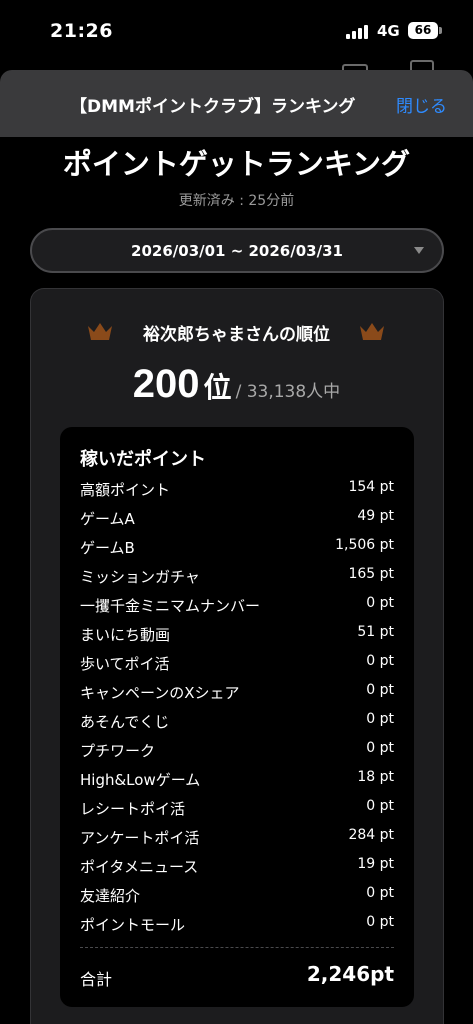  I want to click on battery-tip, so click(440, 30).